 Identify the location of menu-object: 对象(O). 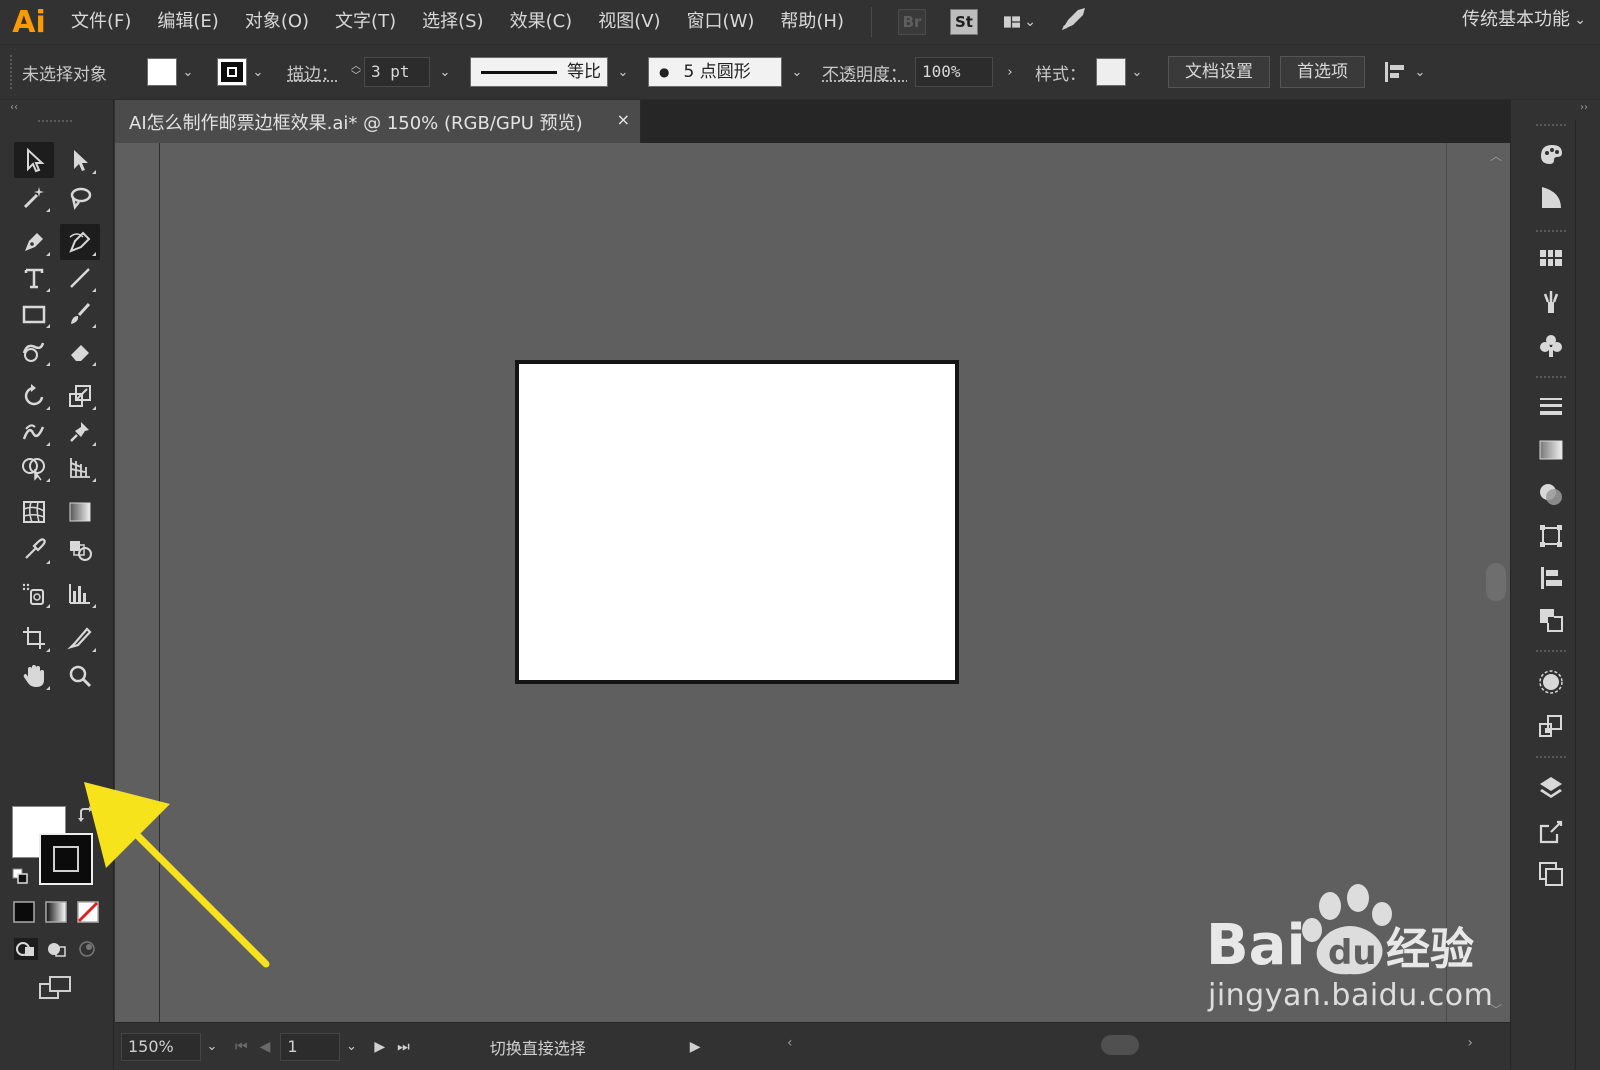
(277, 22).